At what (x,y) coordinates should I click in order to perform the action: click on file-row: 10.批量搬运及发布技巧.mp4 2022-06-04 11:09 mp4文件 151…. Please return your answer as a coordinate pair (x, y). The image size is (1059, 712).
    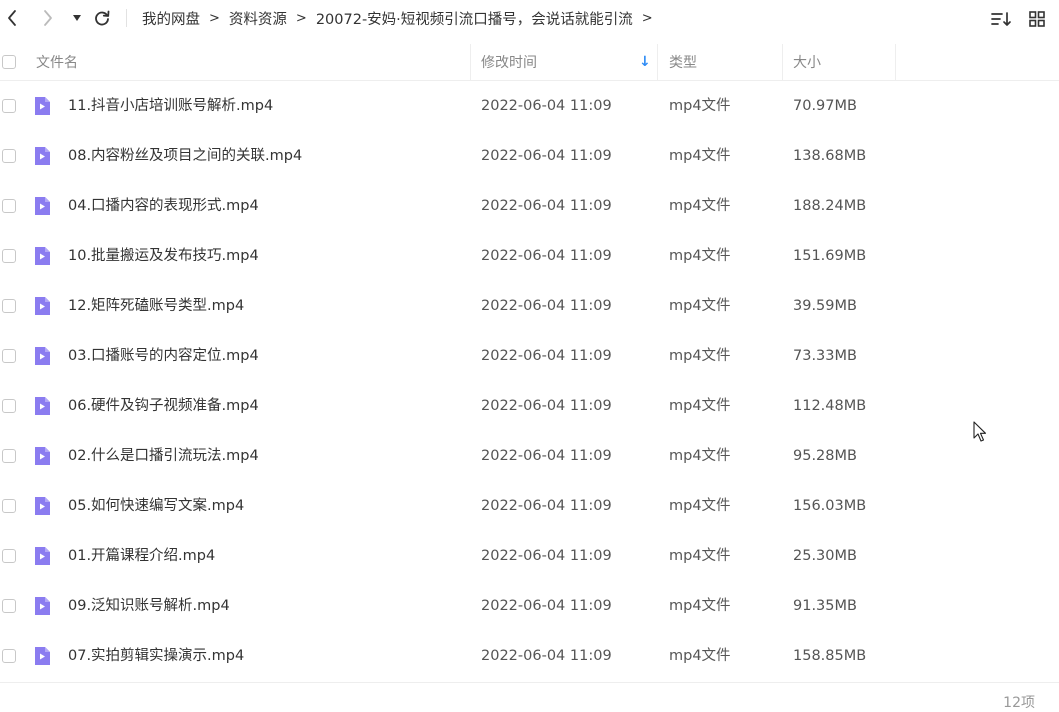
    Looking at the image, I should click on (529, 256).